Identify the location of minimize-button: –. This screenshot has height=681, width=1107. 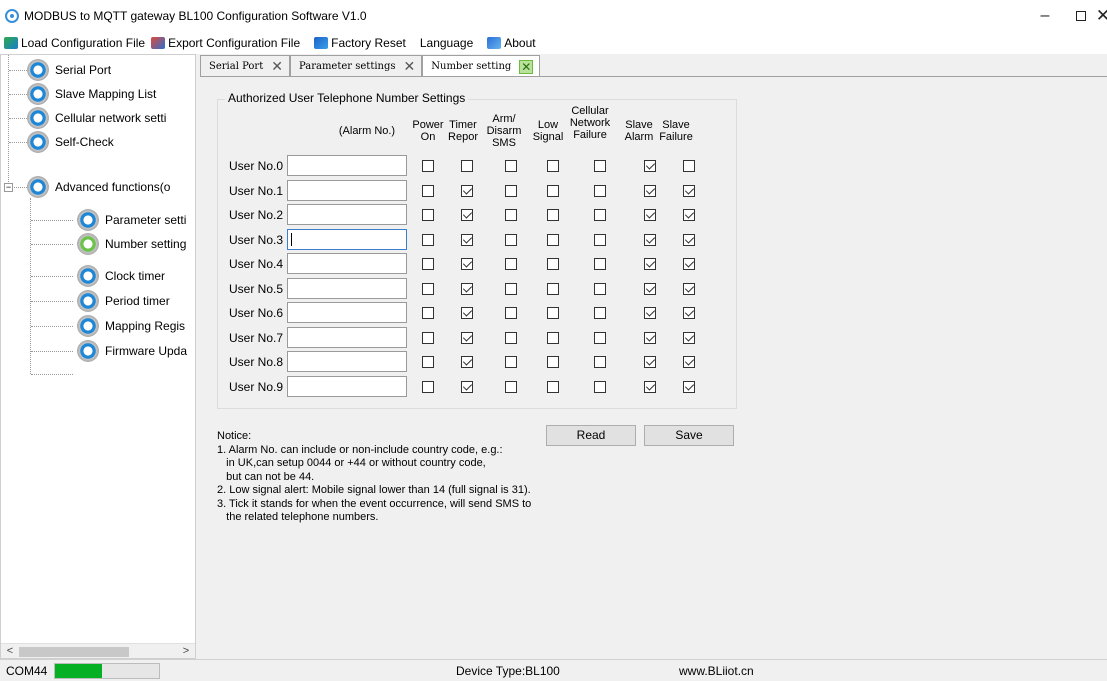
(1045, 16).